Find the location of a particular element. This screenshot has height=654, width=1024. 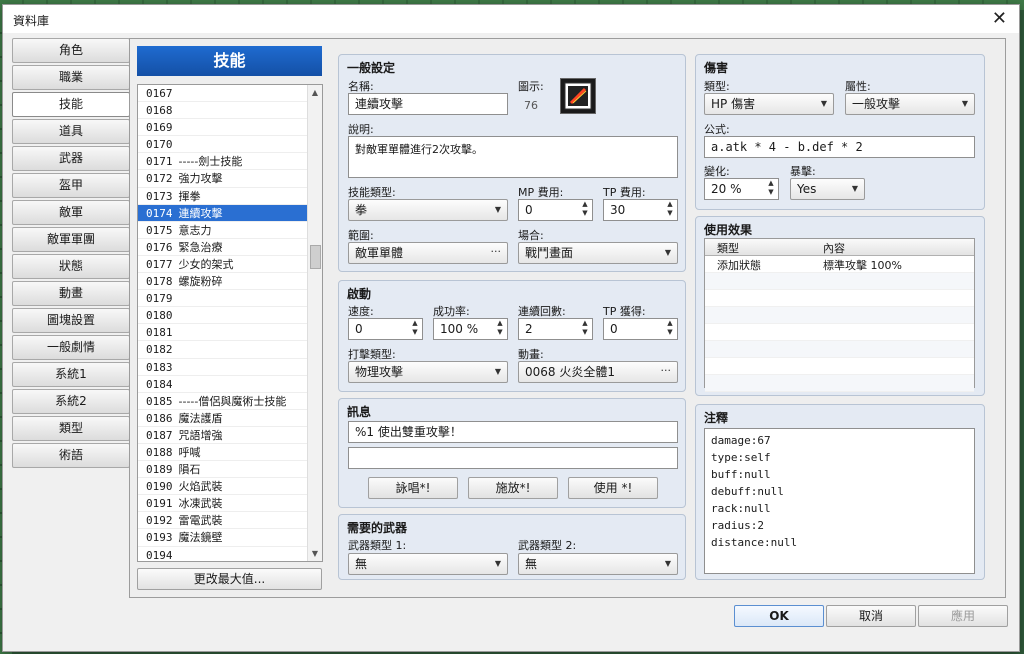

skill-list-item: 0194 is located at coordinates (230, 554).